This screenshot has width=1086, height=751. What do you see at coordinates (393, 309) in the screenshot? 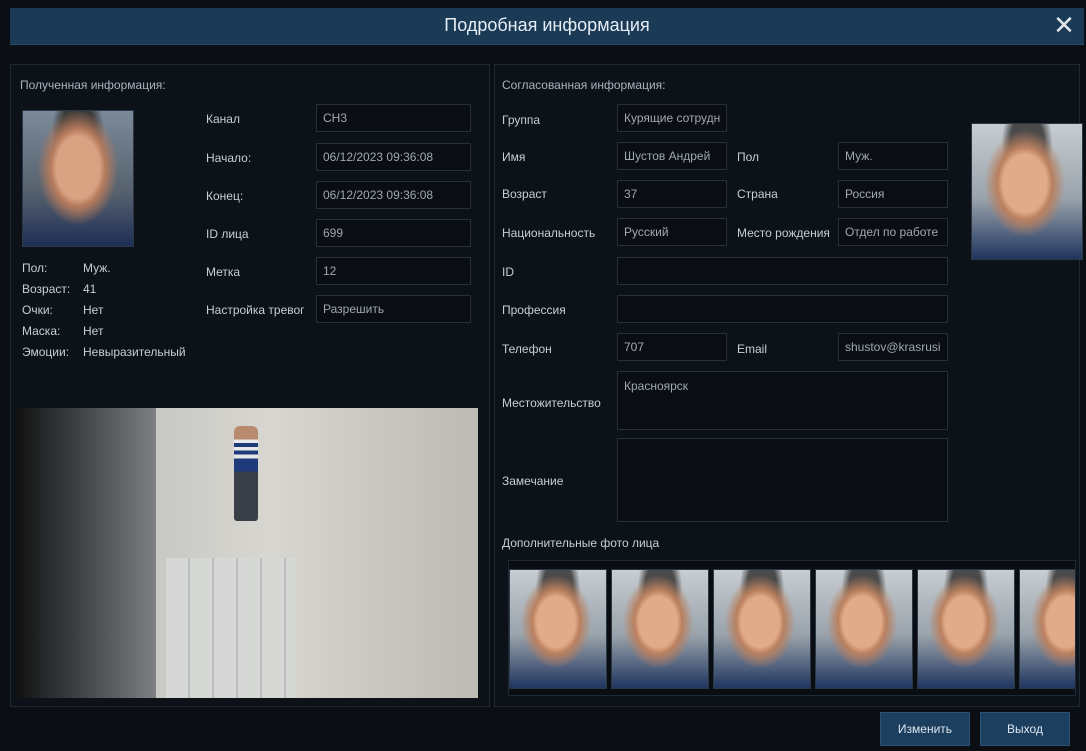
I see `alarm-field: Разрешить` at bounding box center [393, 309].